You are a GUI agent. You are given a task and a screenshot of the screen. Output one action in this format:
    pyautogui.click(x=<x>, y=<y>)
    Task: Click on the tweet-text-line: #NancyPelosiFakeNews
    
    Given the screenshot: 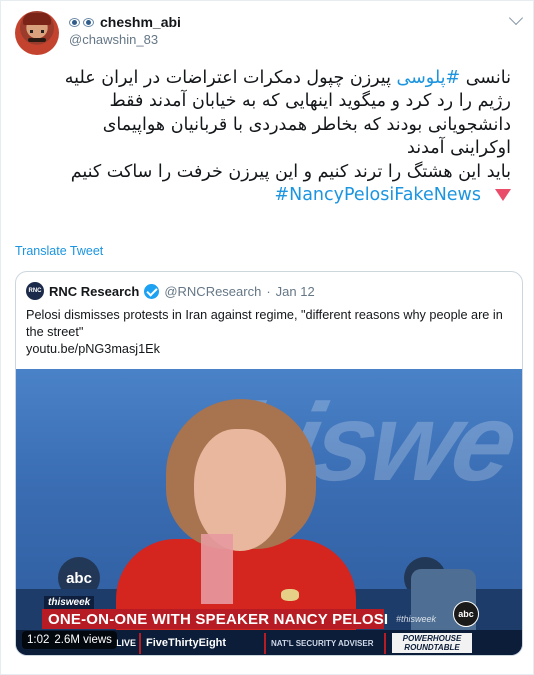 What is the action you would take?
    pyautogui.click(x=261, y=195)
    